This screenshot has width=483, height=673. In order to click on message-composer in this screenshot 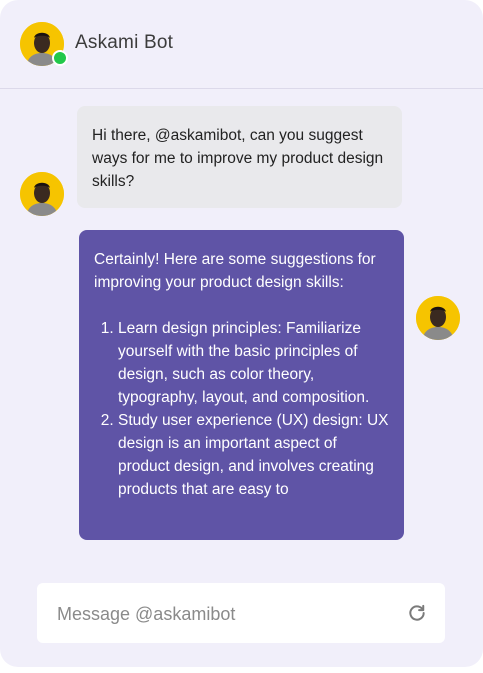, I will do `click(241, 614)`.